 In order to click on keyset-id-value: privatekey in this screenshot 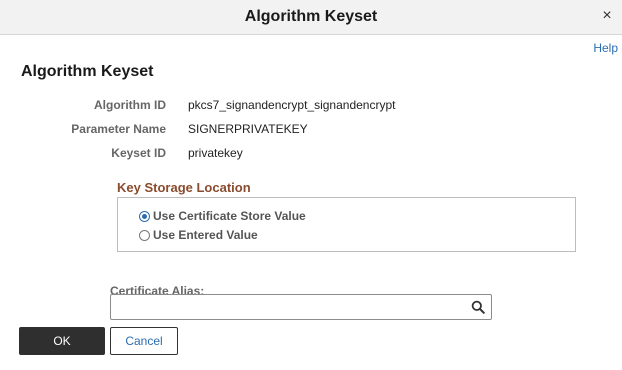, I will do `click(215, 153)`.